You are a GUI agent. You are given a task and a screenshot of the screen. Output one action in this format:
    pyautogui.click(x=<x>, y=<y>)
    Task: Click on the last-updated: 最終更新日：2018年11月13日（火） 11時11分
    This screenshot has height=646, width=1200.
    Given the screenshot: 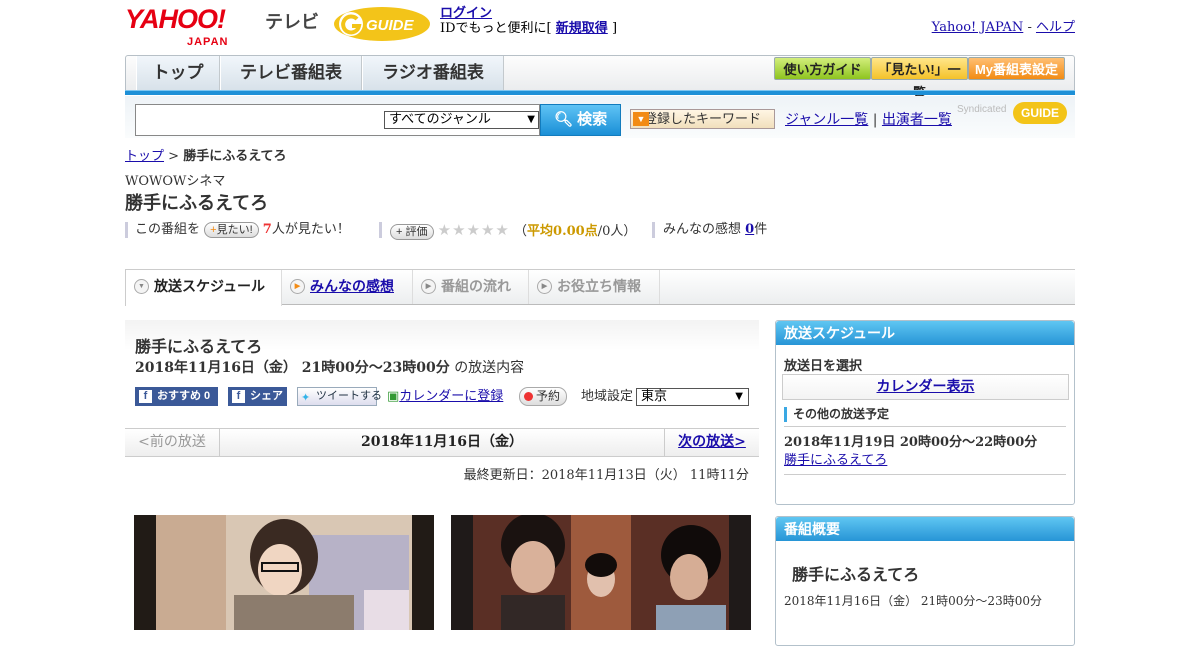 What is the action you would take?
    pyautogui.click(x=606, y=475)
    